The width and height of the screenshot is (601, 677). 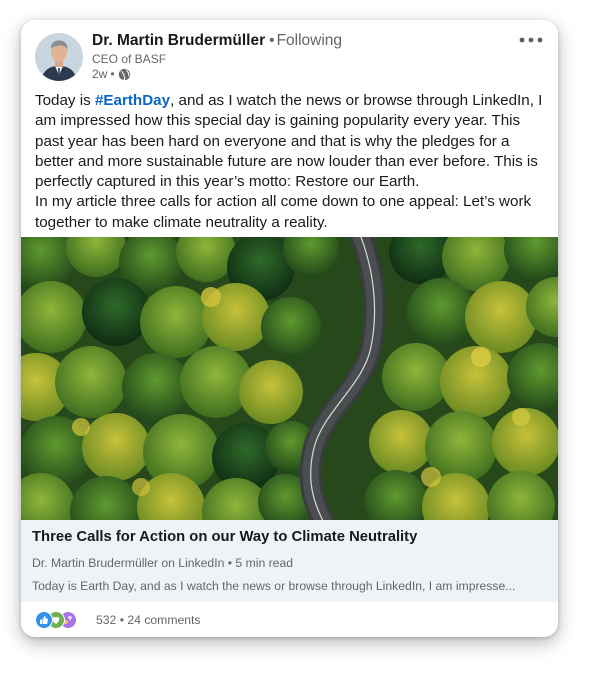 I want to click on more-horizontal-icon, so click(x=531, y=40).